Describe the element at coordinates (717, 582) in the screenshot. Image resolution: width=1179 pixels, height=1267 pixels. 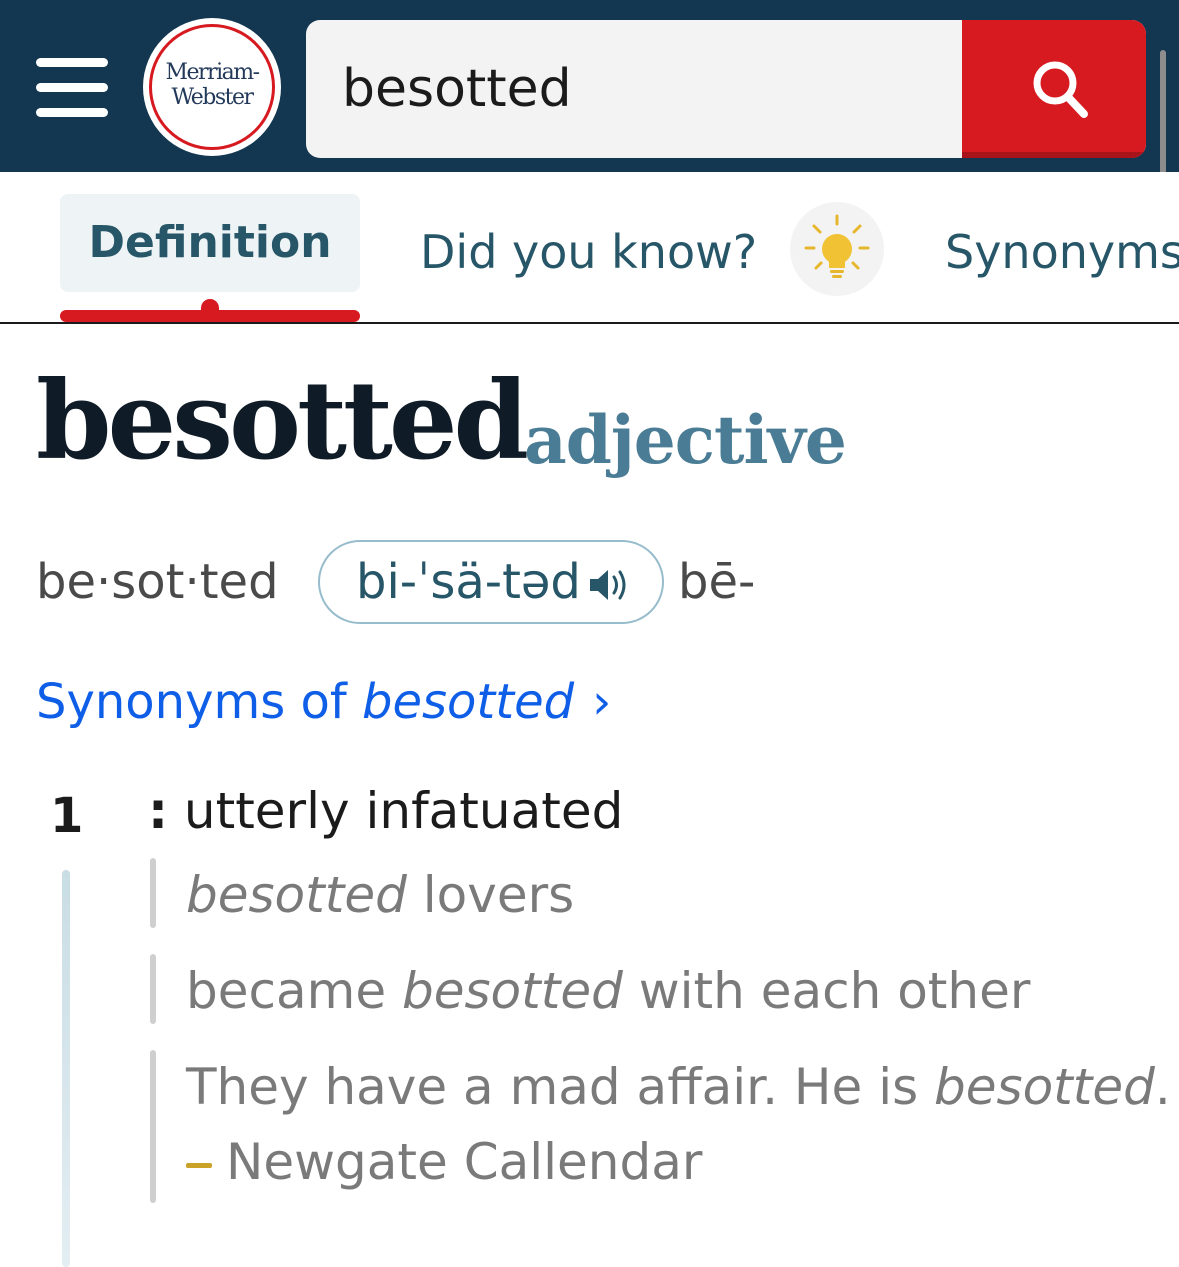
I see `alternate-pronunciation: bē-` at that location.